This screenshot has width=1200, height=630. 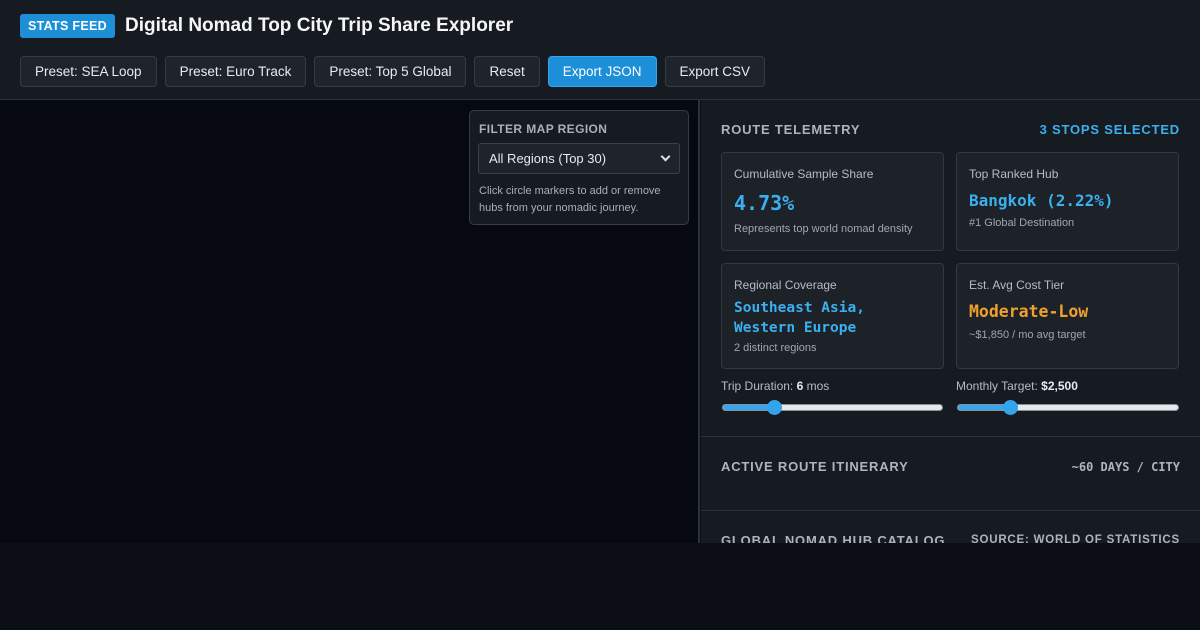 What do you see at coordinates (791, 129) in the screenshot?
I see `route-telemetry-heading: Route Telemetry` at bounding box center [791, 129].